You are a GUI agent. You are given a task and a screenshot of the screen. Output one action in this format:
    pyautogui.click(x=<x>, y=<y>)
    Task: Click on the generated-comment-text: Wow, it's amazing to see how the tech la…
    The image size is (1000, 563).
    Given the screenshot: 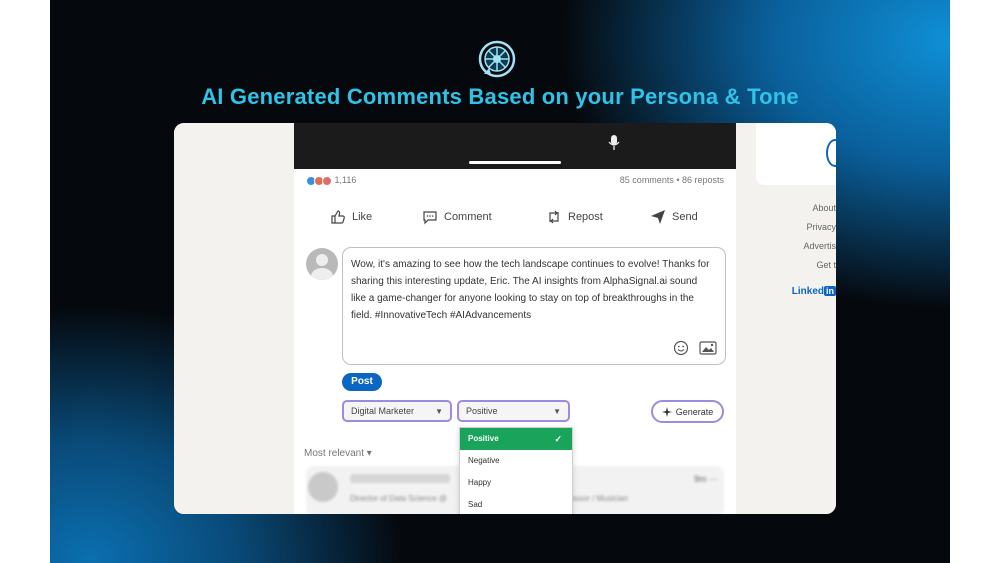 What is the action you would take?
    pyautogui.click(x=531, y=290)
    